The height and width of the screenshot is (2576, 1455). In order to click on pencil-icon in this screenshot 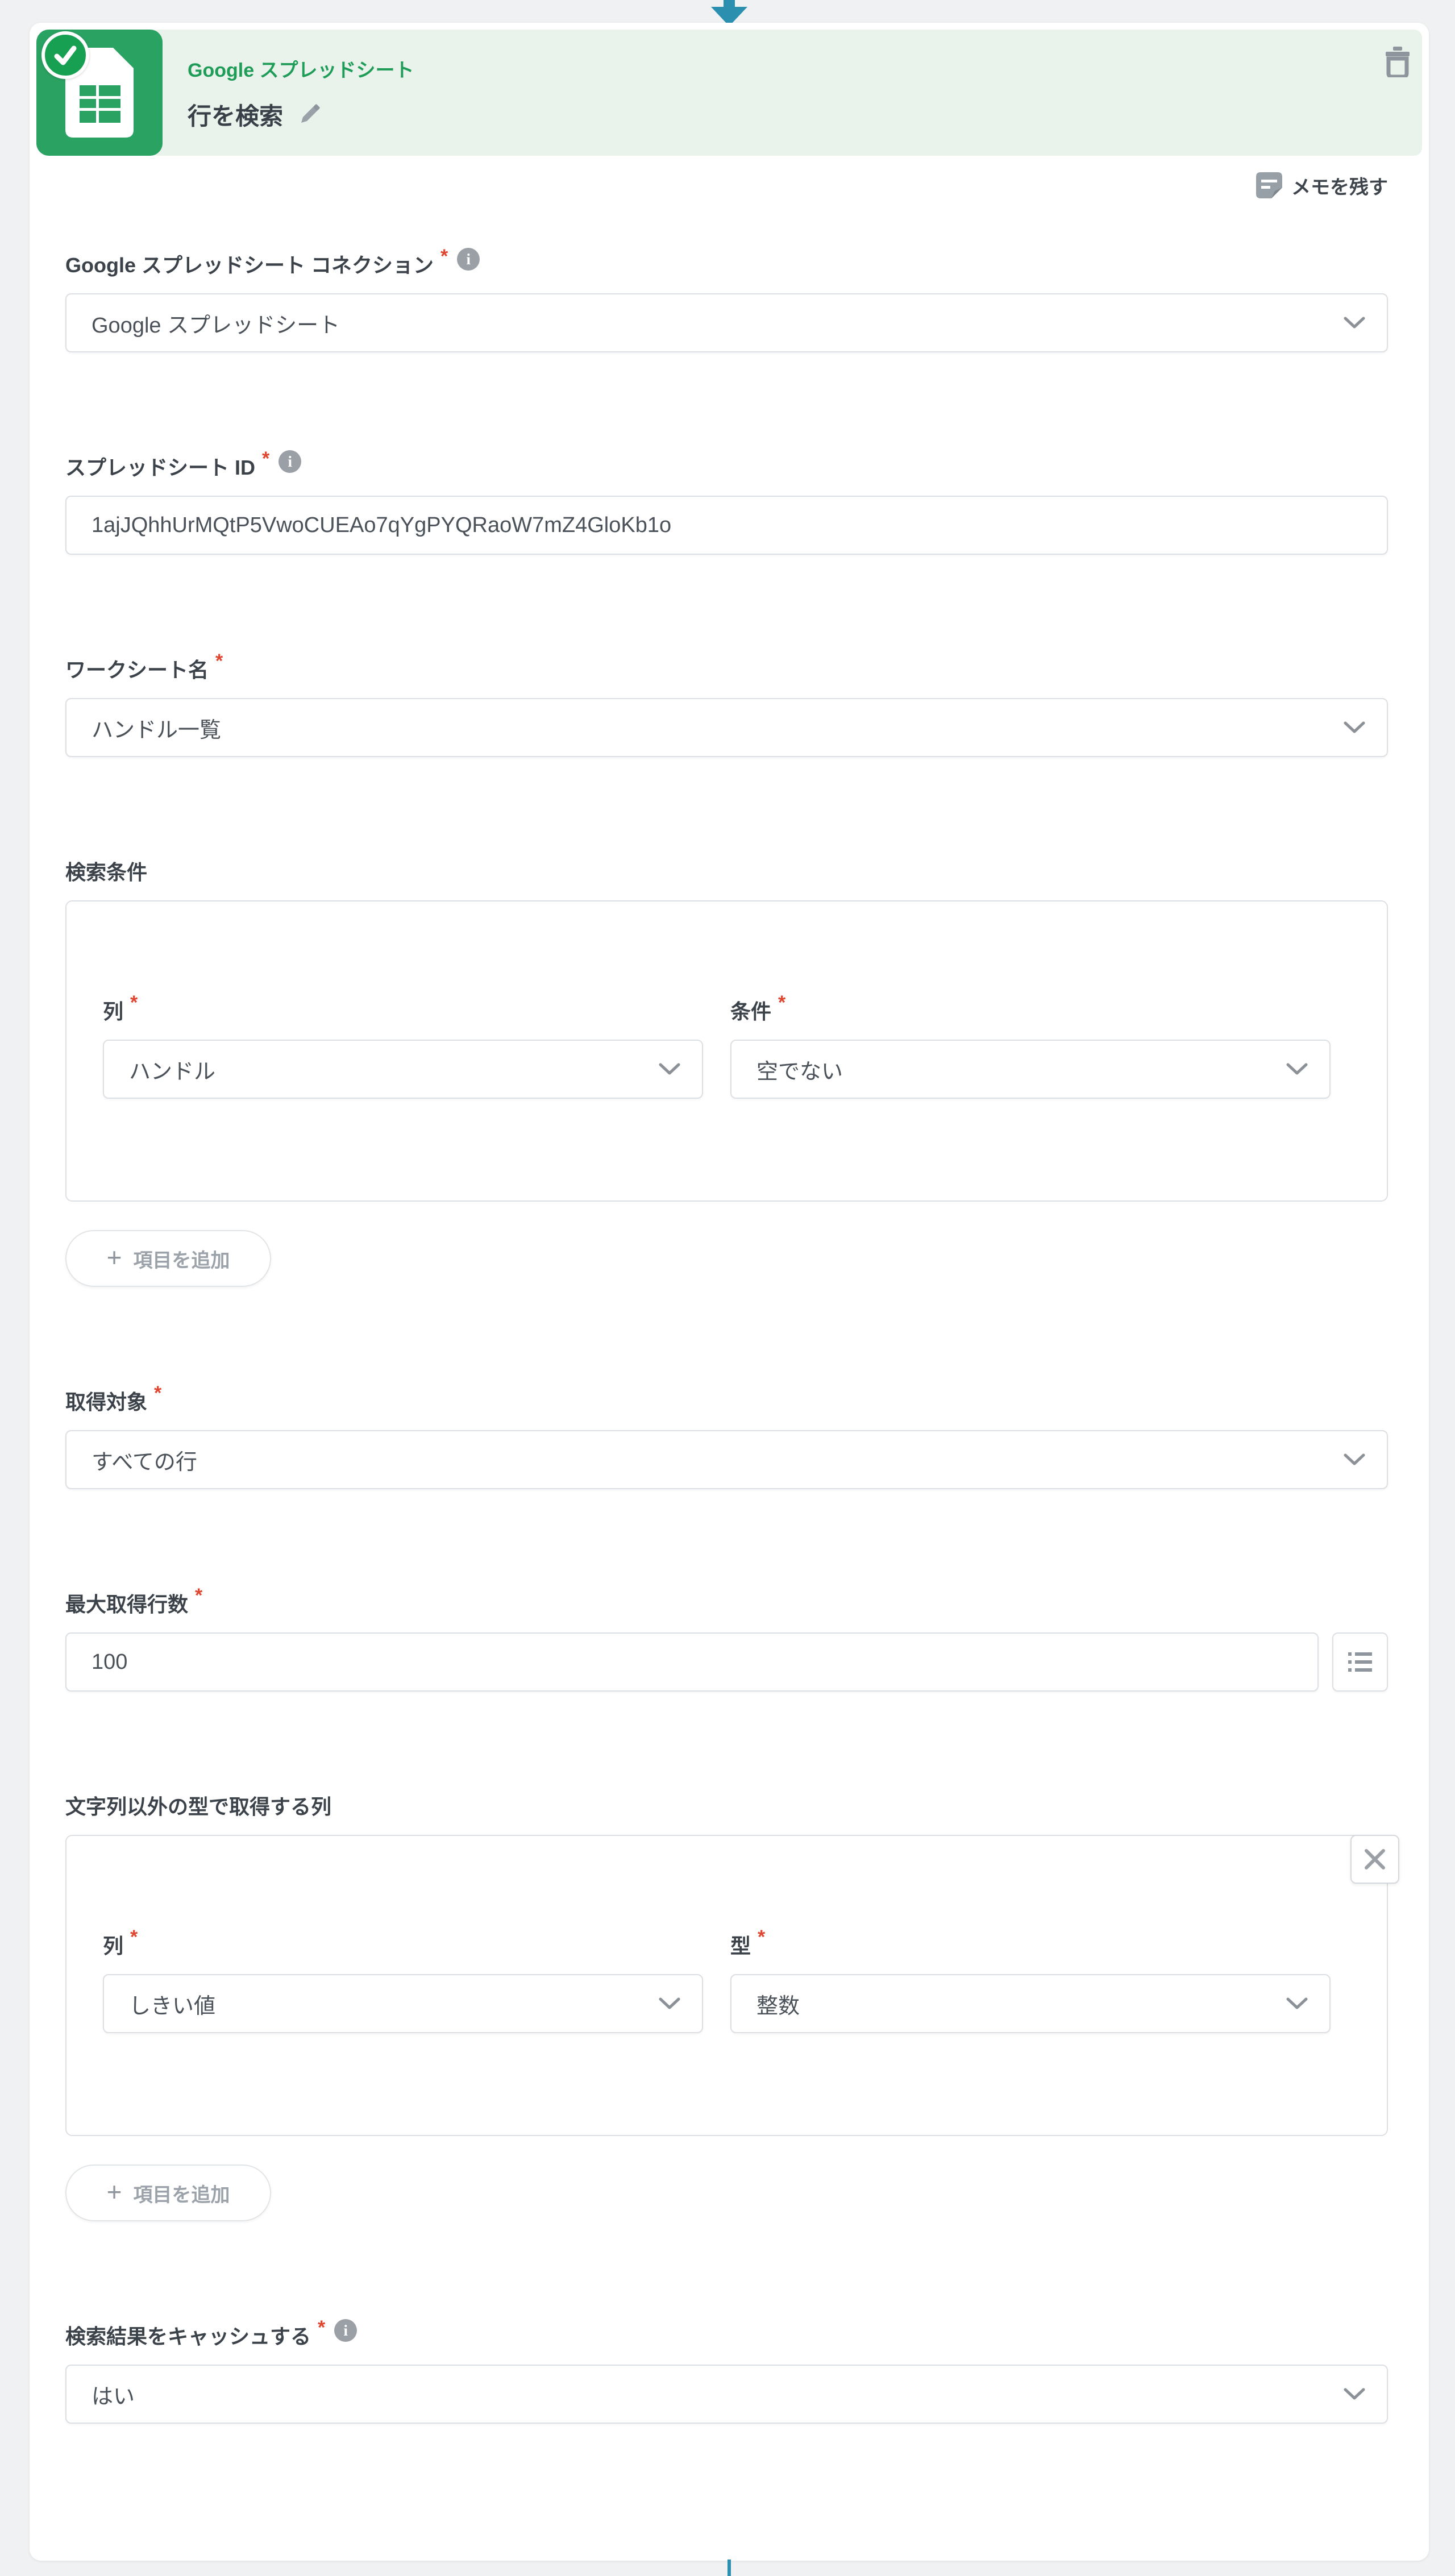, I will do `click(310, 113)`.